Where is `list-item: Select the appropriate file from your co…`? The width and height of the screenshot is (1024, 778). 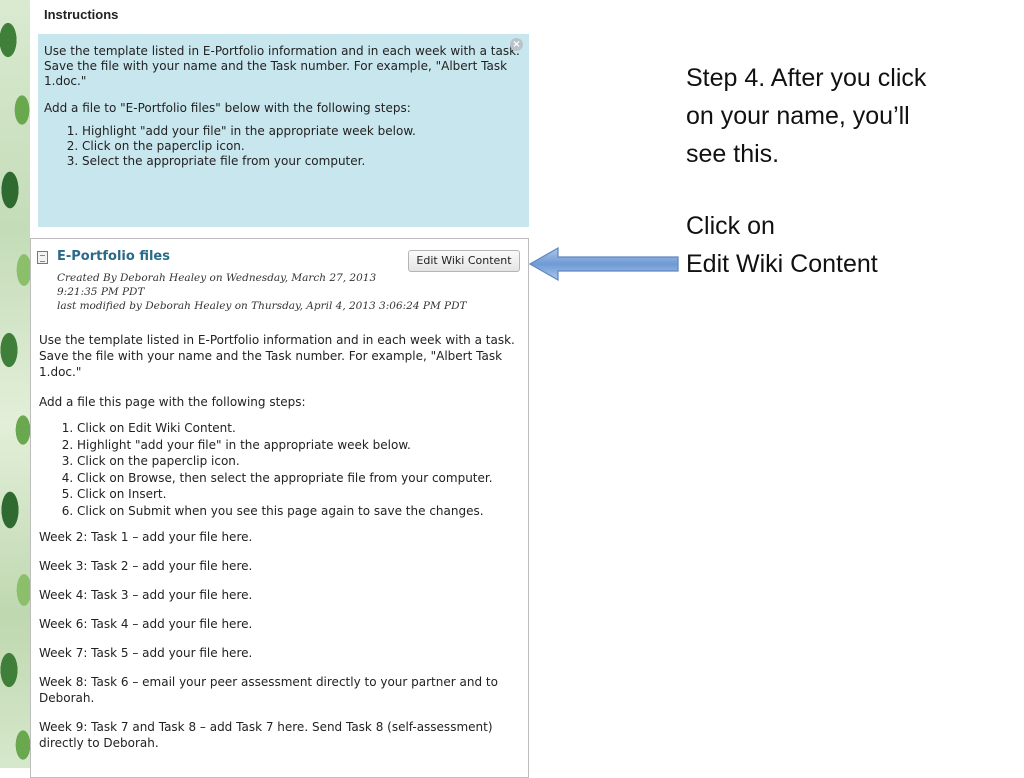 list-item: Select the appropriate file from your co… is located at coordinates (301, 161).